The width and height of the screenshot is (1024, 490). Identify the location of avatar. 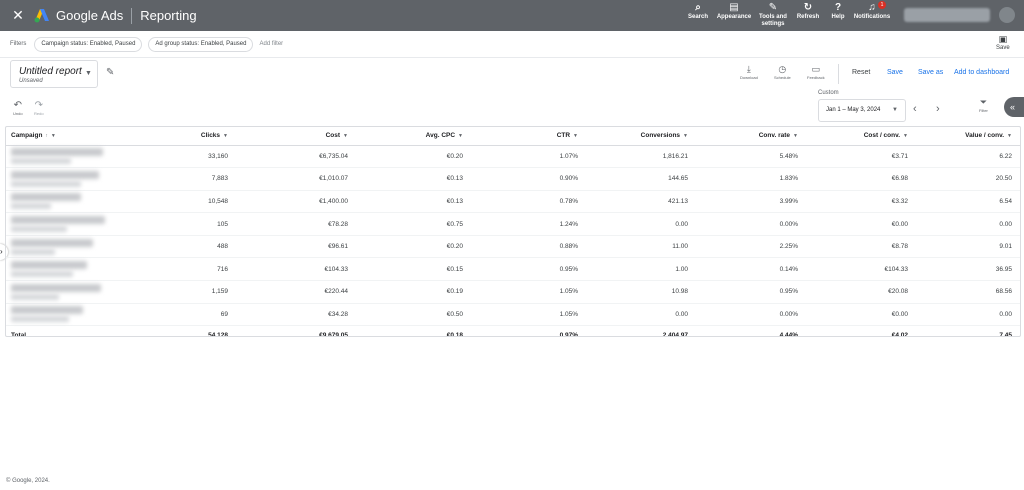
(1007, 15).